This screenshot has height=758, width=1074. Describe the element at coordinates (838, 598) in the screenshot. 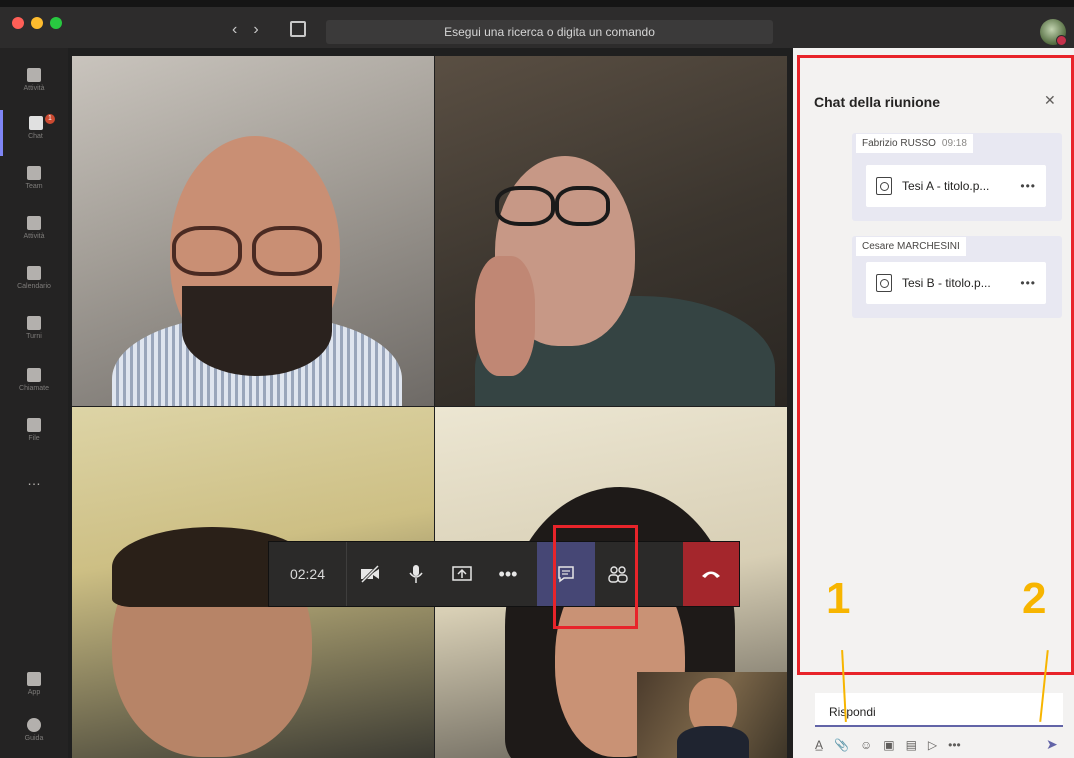

I see `annotation-label-1: 1` at that location.